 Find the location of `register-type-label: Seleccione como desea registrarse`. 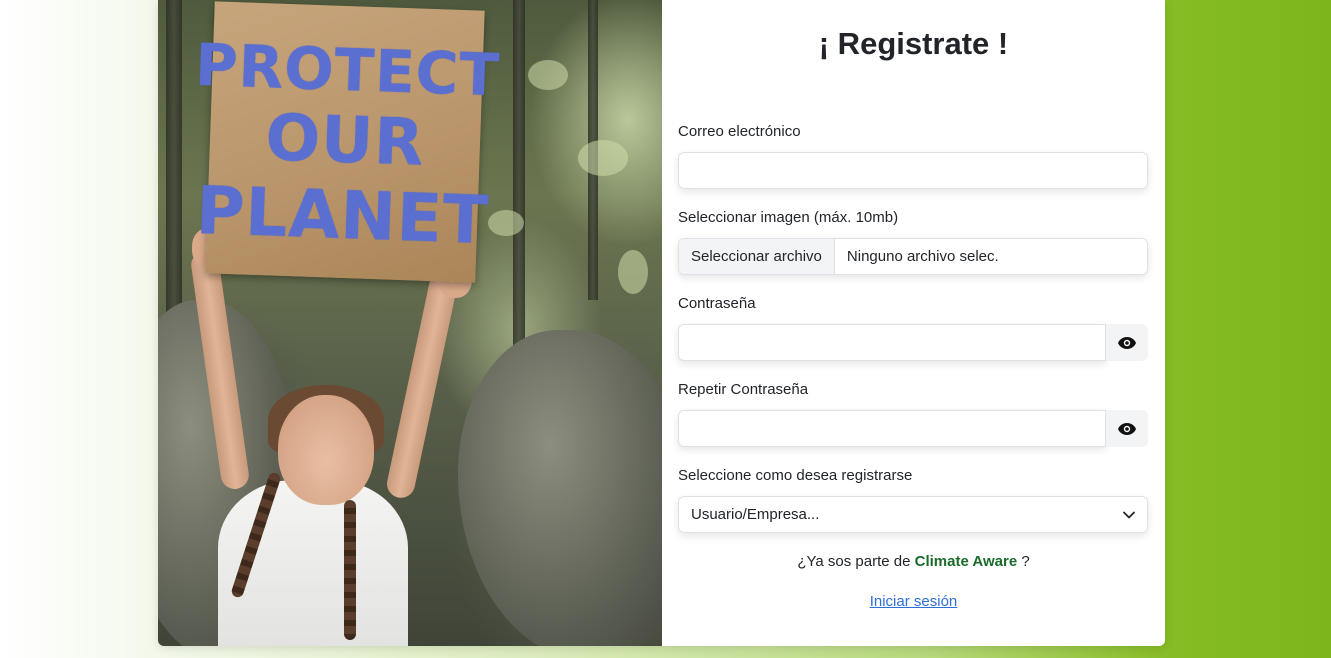

register-type-label: Seleccione como desea registrarse is located at coordinates (795, 475).